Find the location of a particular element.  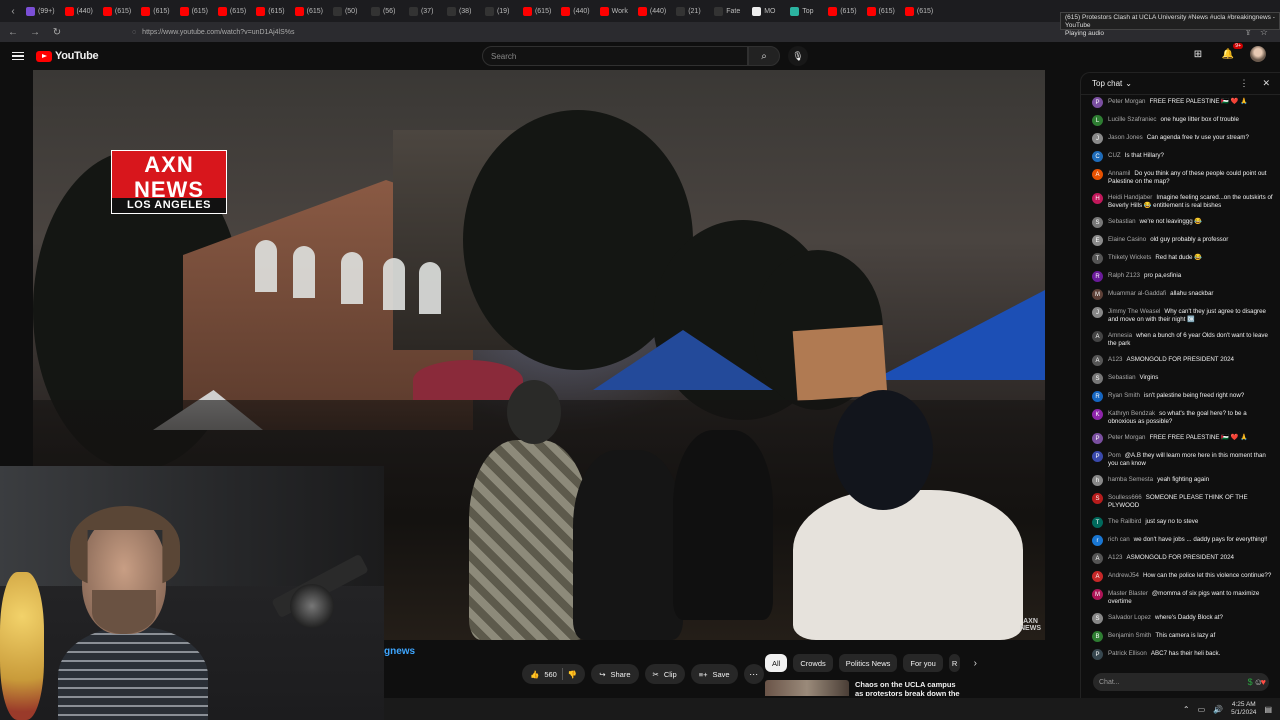

back-icon: ← is located at coordinates (13, 32).